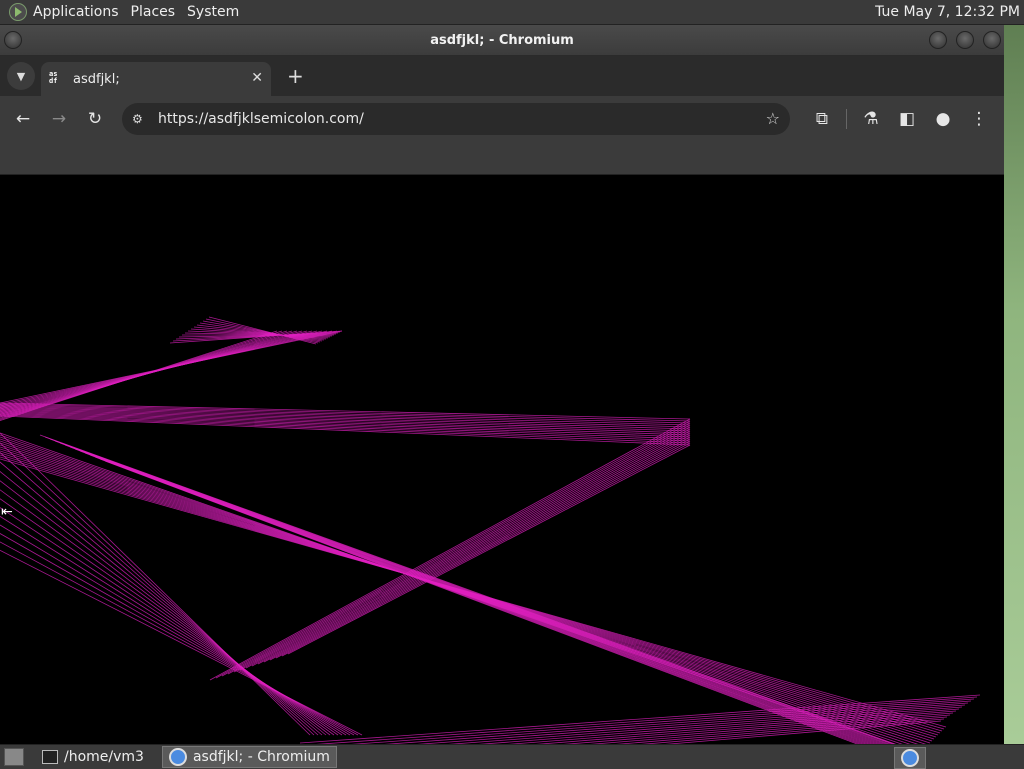  Describe the element at coordinates (177, 757) in the screenshot. I see `chromium-icon` at that location.